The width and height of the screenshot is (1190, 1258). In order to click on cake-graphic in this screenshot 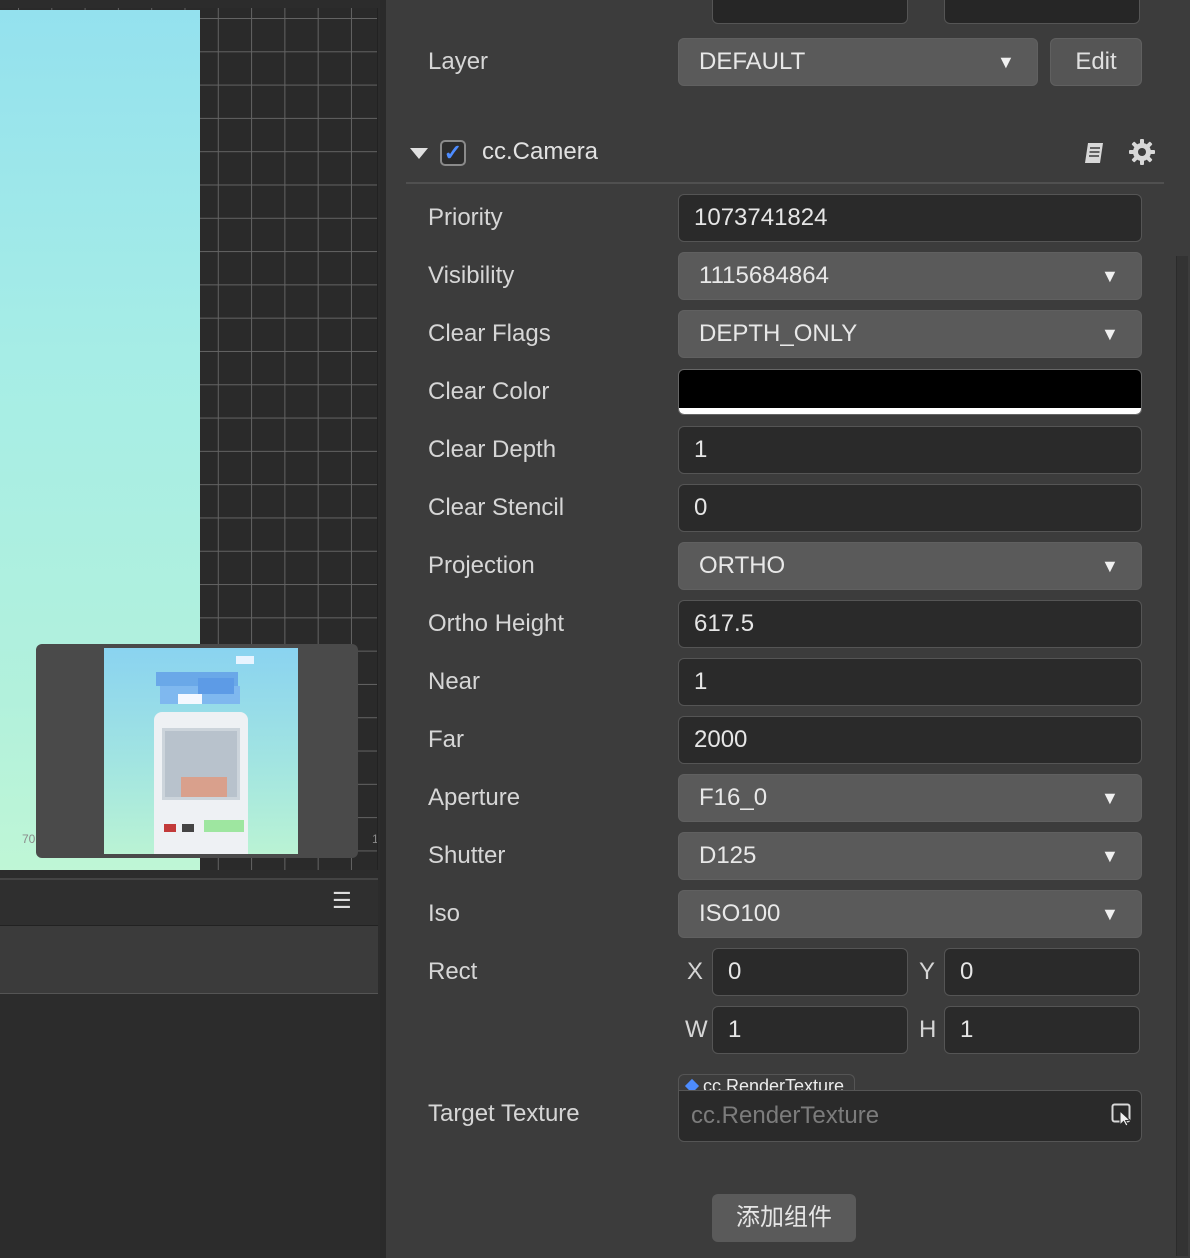, I will do `click(204, 787)`.